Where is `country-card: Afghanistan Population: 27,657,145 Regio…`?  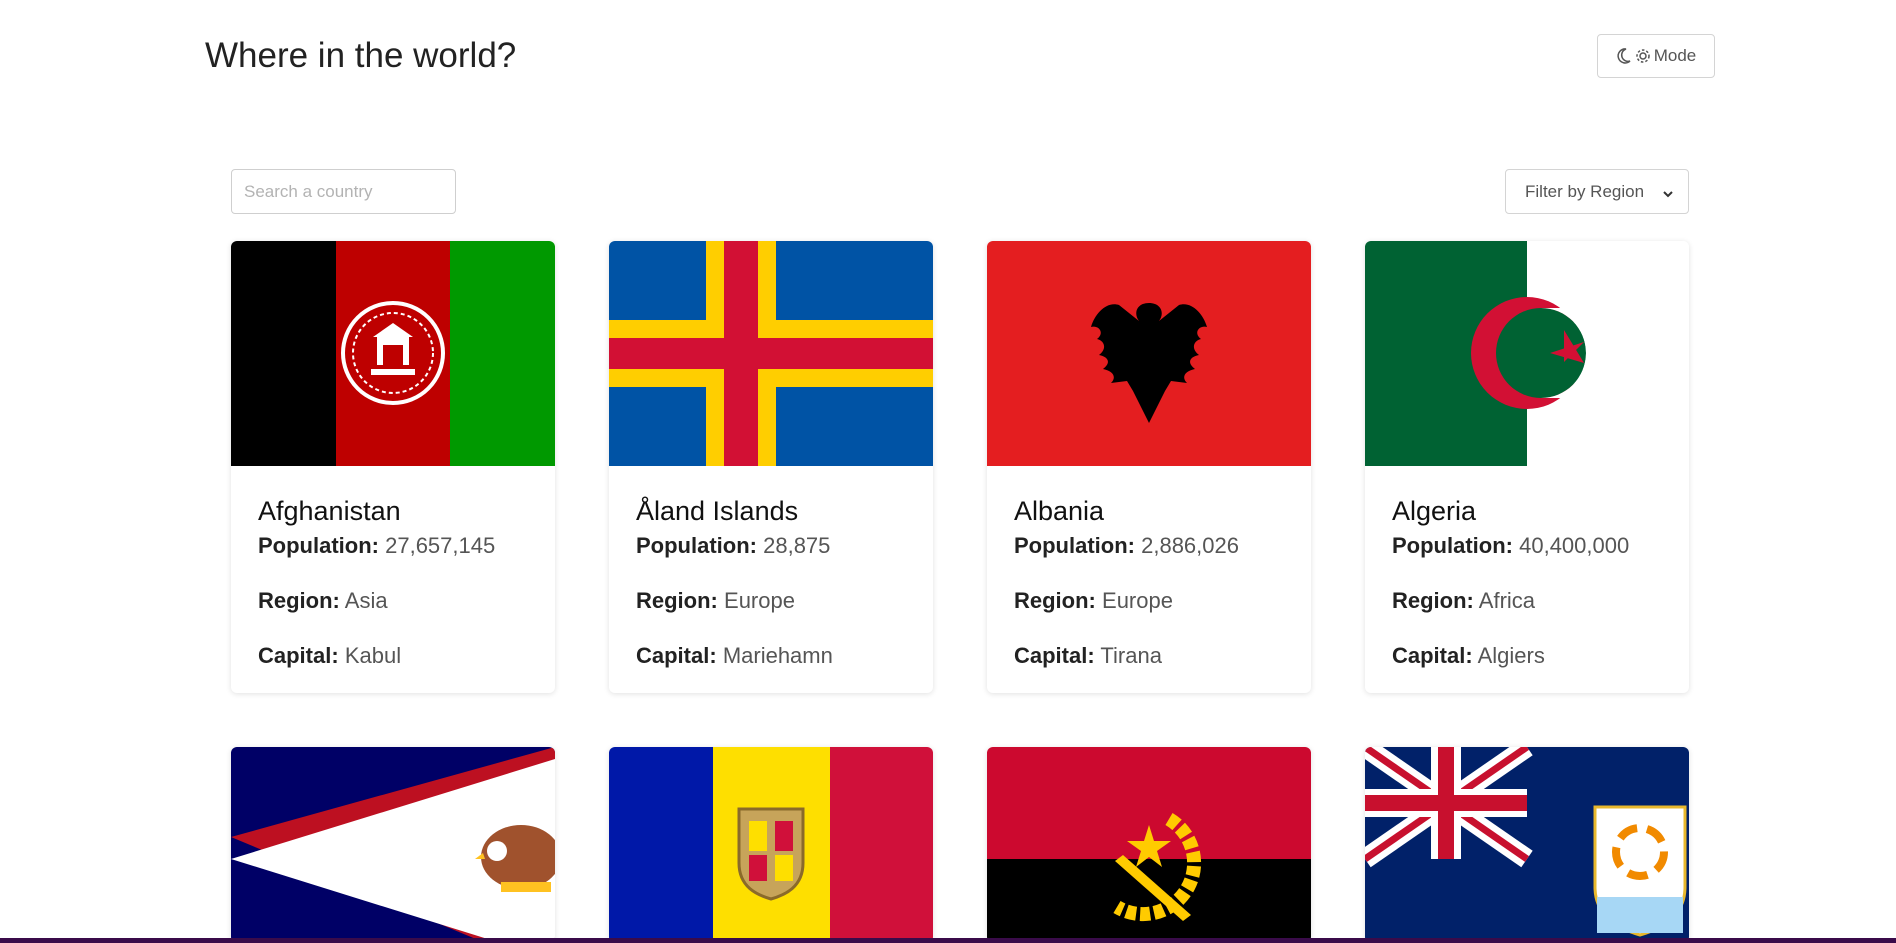
country-card: Afghanistan Population: 27,657,145 Regio… is located at coordinates (393, 467).